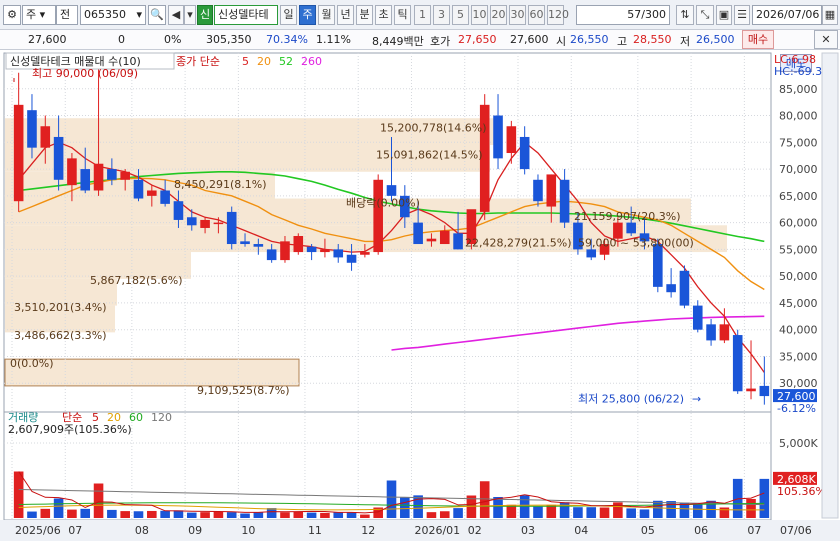  I want to click on stock-name-value: 신성델타테, so click(243, 14).